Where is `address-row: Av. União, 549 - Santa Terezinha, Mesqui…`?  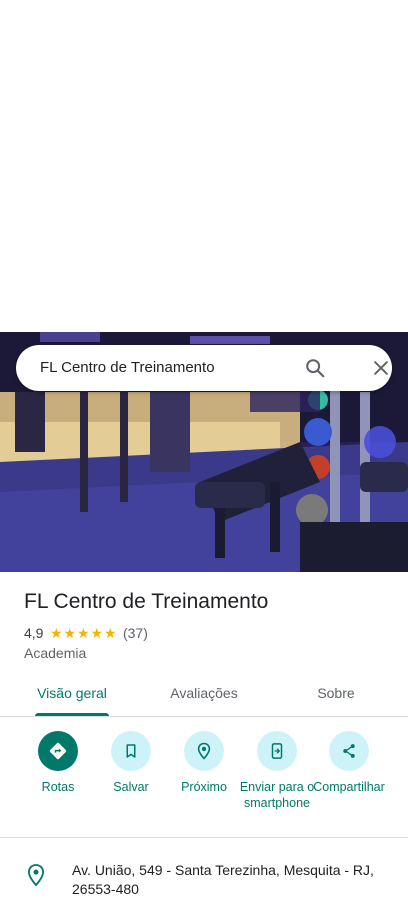
address-row: Av. União, 549 - Santa Terezinha, Mesqui… is located at coordinates (204, 879).